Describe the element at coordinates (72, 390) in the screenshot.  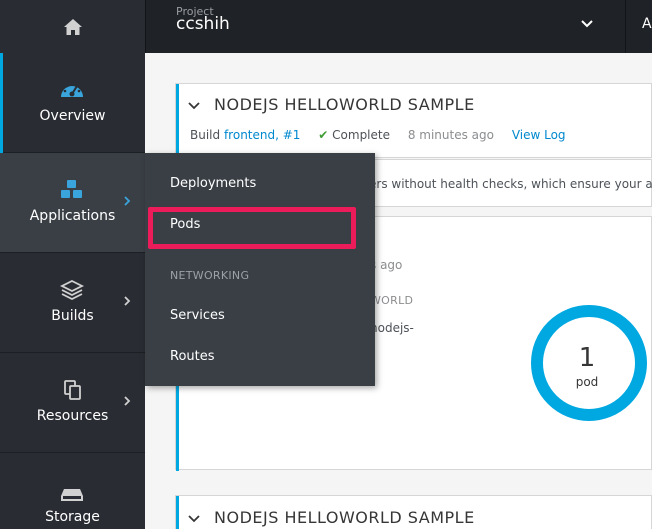
I see `copy-icon` at that location.